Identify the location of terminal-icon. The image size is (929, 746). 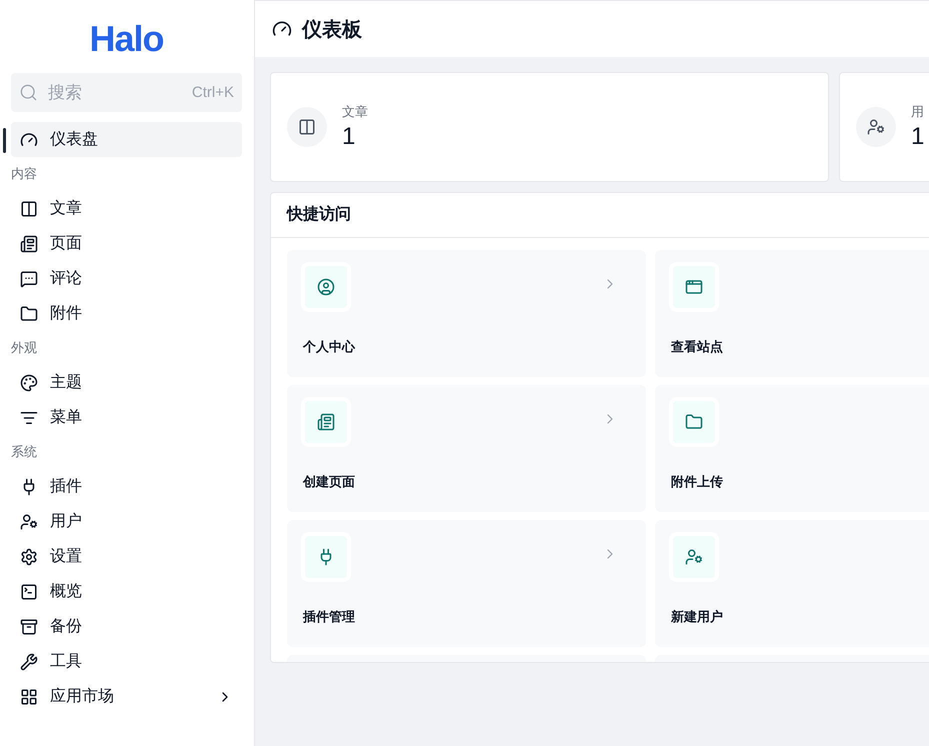
(29, 591).